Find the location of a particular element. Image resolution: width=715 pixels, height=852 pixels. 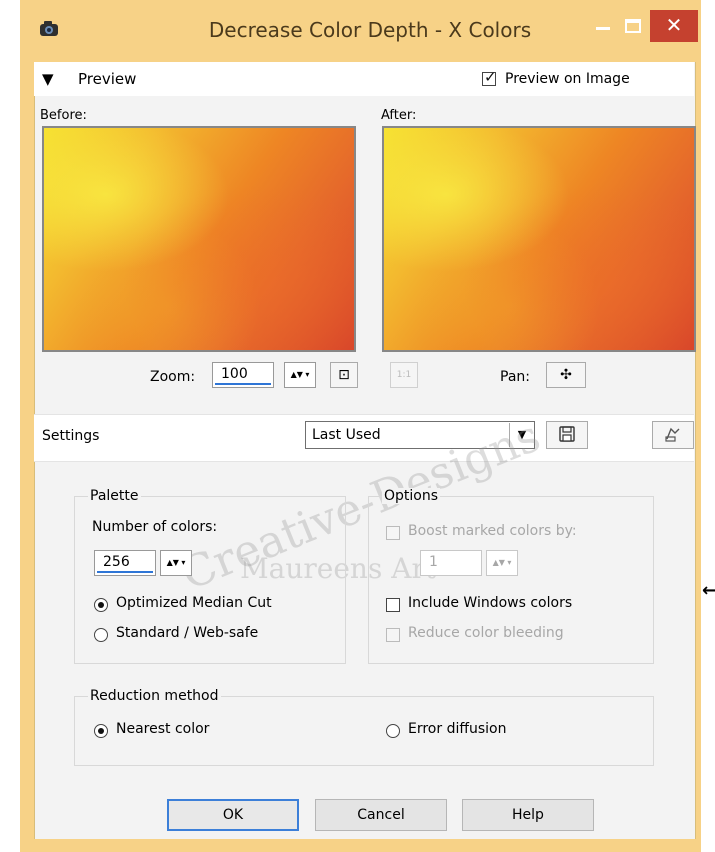

preset-value: Last Used is located at coordinates (346, 435).